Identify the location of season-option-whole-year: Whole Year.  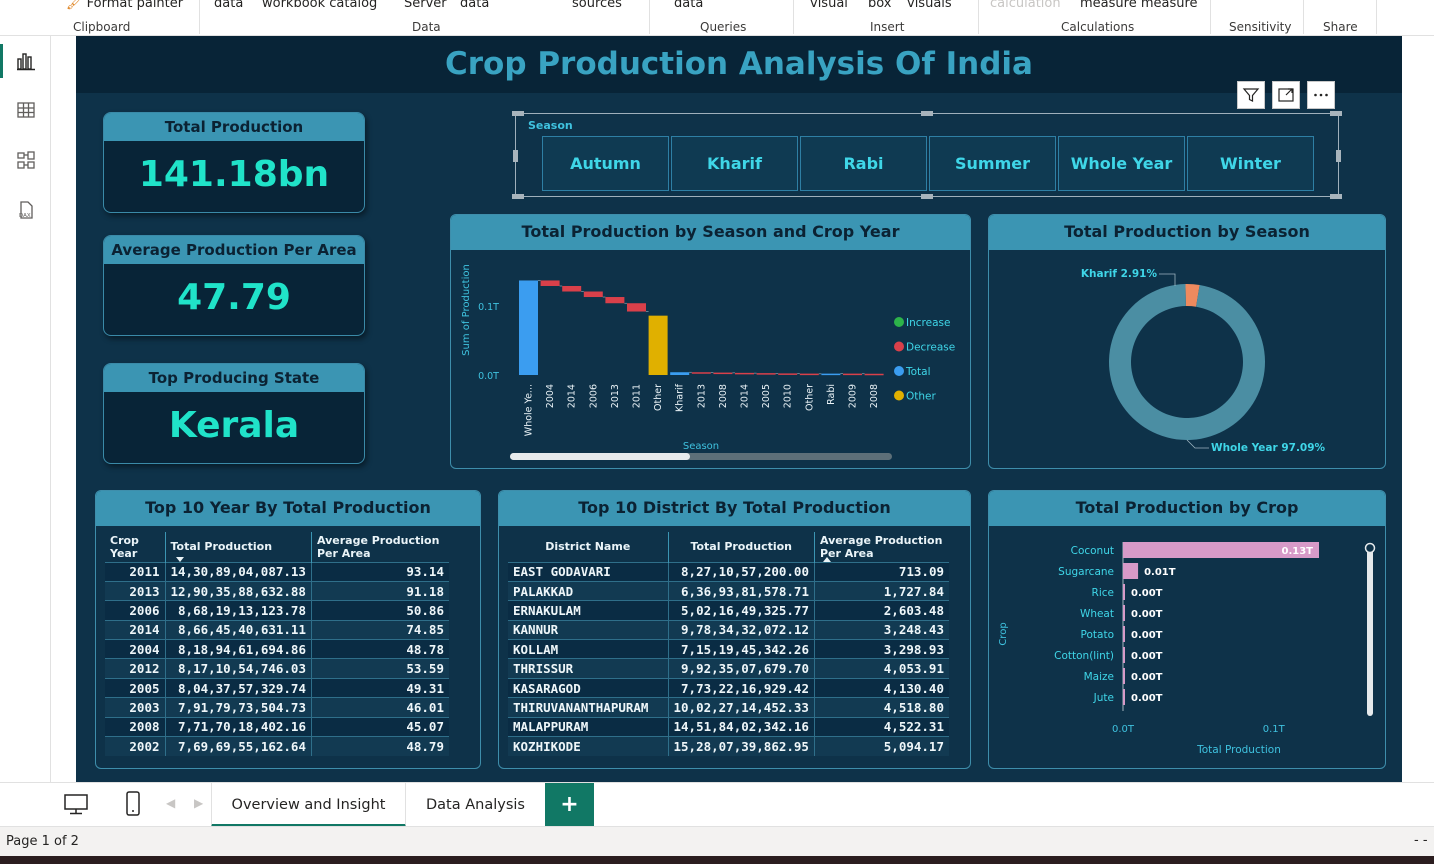
(1121, 163).